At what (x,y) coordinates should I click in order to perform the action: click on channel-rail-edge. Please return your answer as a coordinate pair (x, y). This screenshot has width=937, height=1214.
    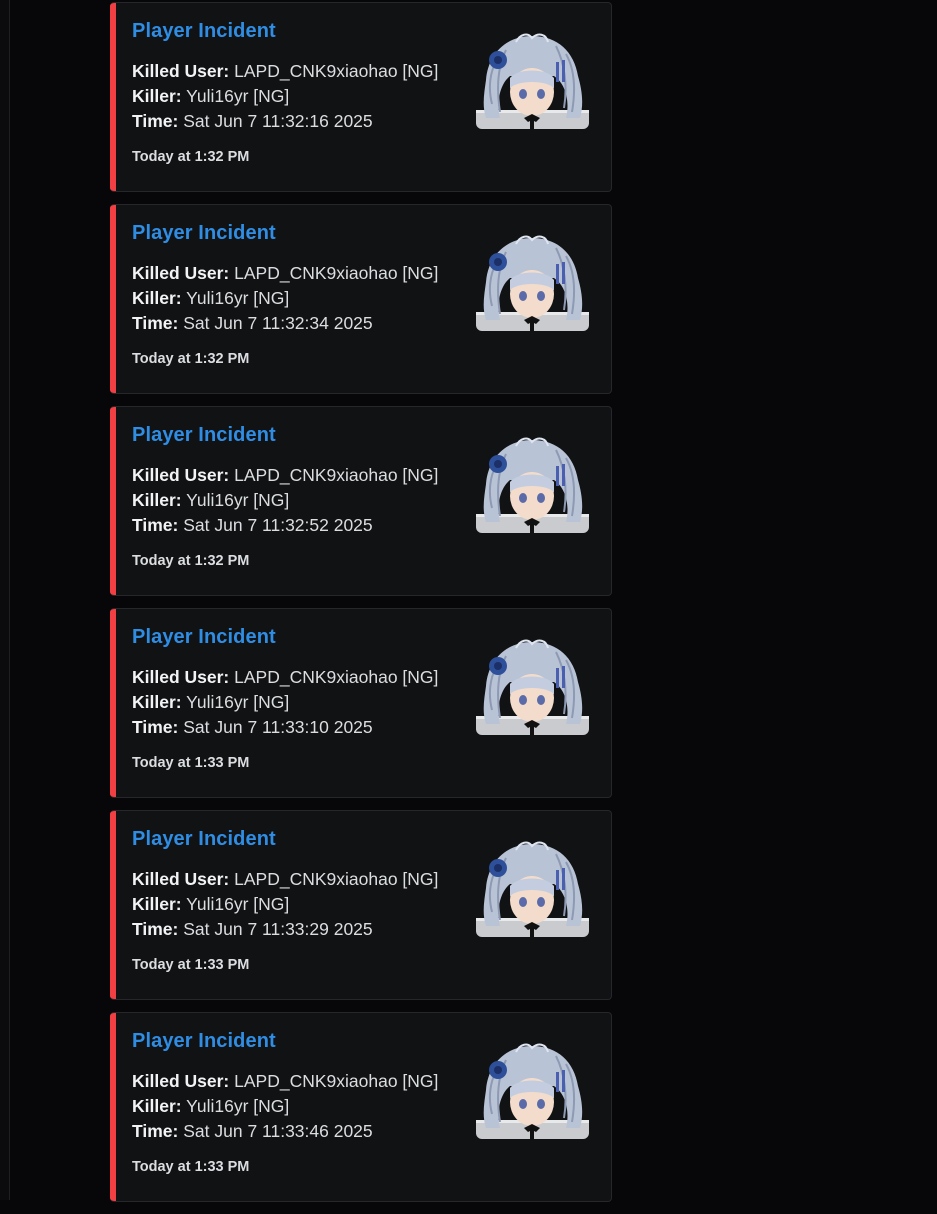
    Looking at the image, I should click on (5, 600).